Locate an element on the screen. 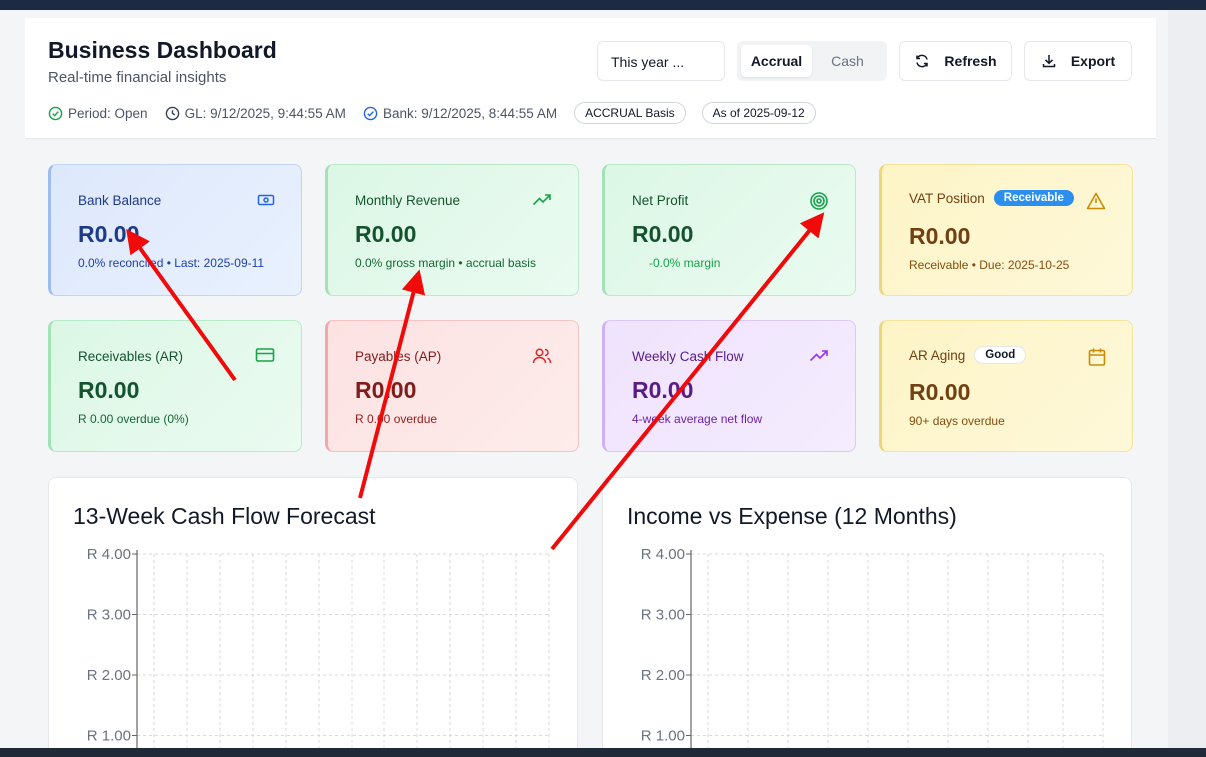 This screenshot has height=757, width=1206. banknote-icon is located at coordinates (266, 200).